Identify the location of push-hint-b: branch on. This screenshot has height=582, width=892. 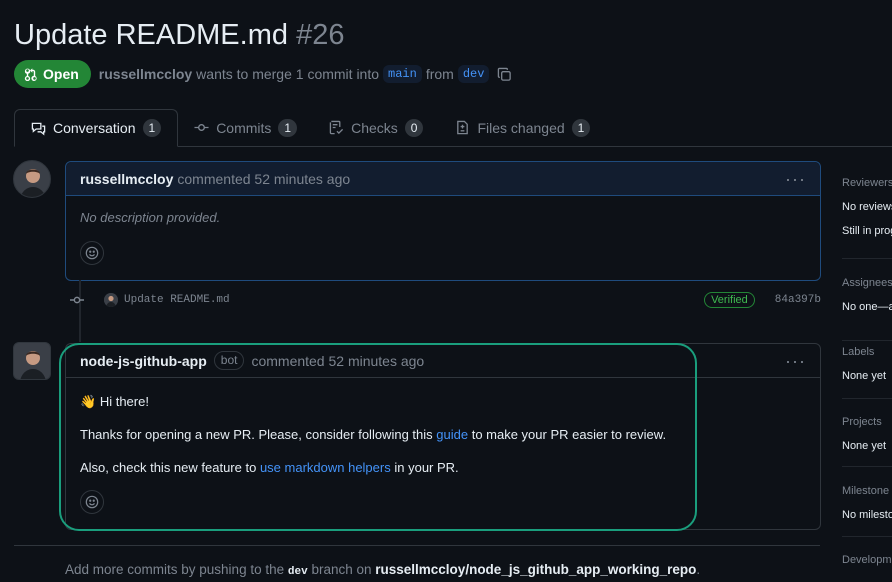
(341, 569).